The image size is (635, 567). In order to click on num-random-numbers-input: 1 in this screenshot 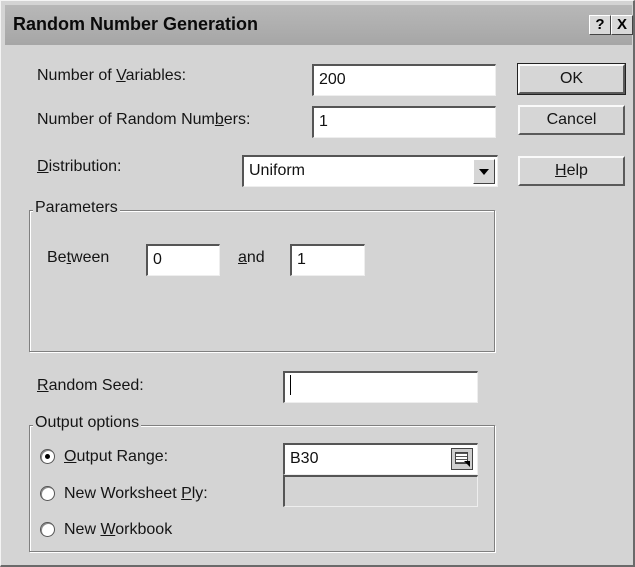, I will do `click(404, 122)`.